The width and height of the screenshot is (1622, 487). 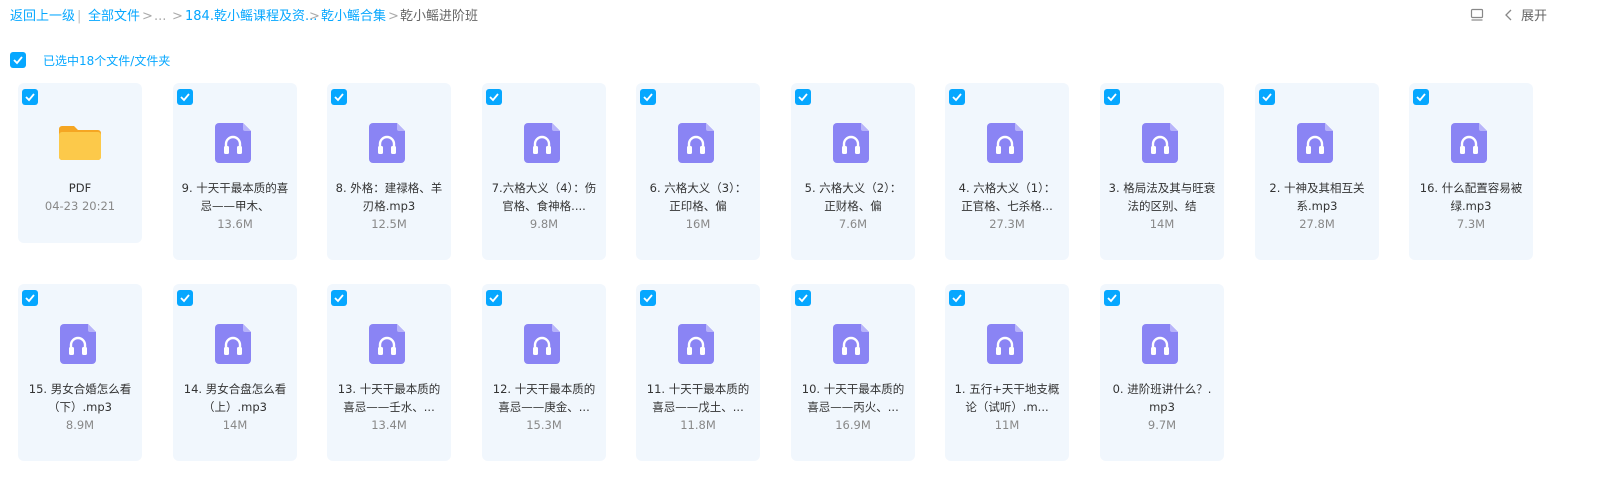 What do you see at coordinates (389, 197) in the screenshot?
I see `item-name: 8. 外格：建禄格、羊刃格.mp3` at bounding box center [389, 197].